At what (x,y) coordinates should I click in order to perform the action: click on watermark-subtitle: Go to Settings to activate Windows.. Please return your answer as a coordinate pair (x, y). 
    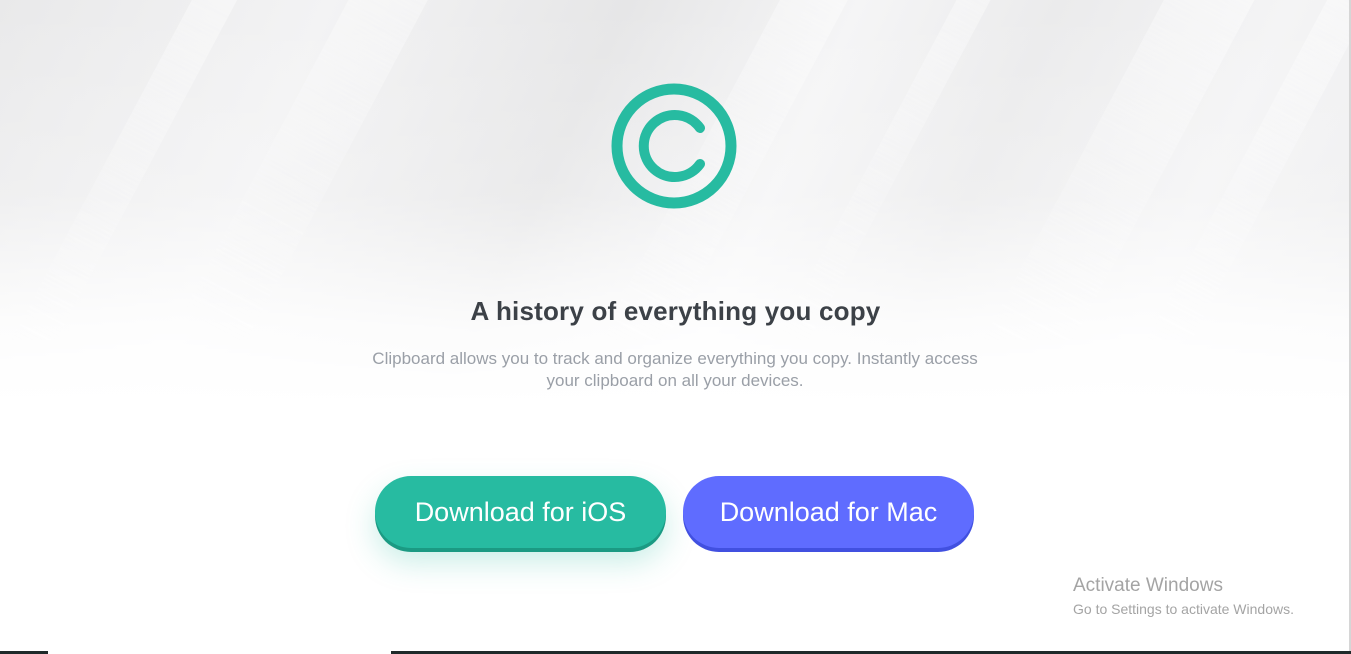
    Looking at the image, I should click on (1183, 609).